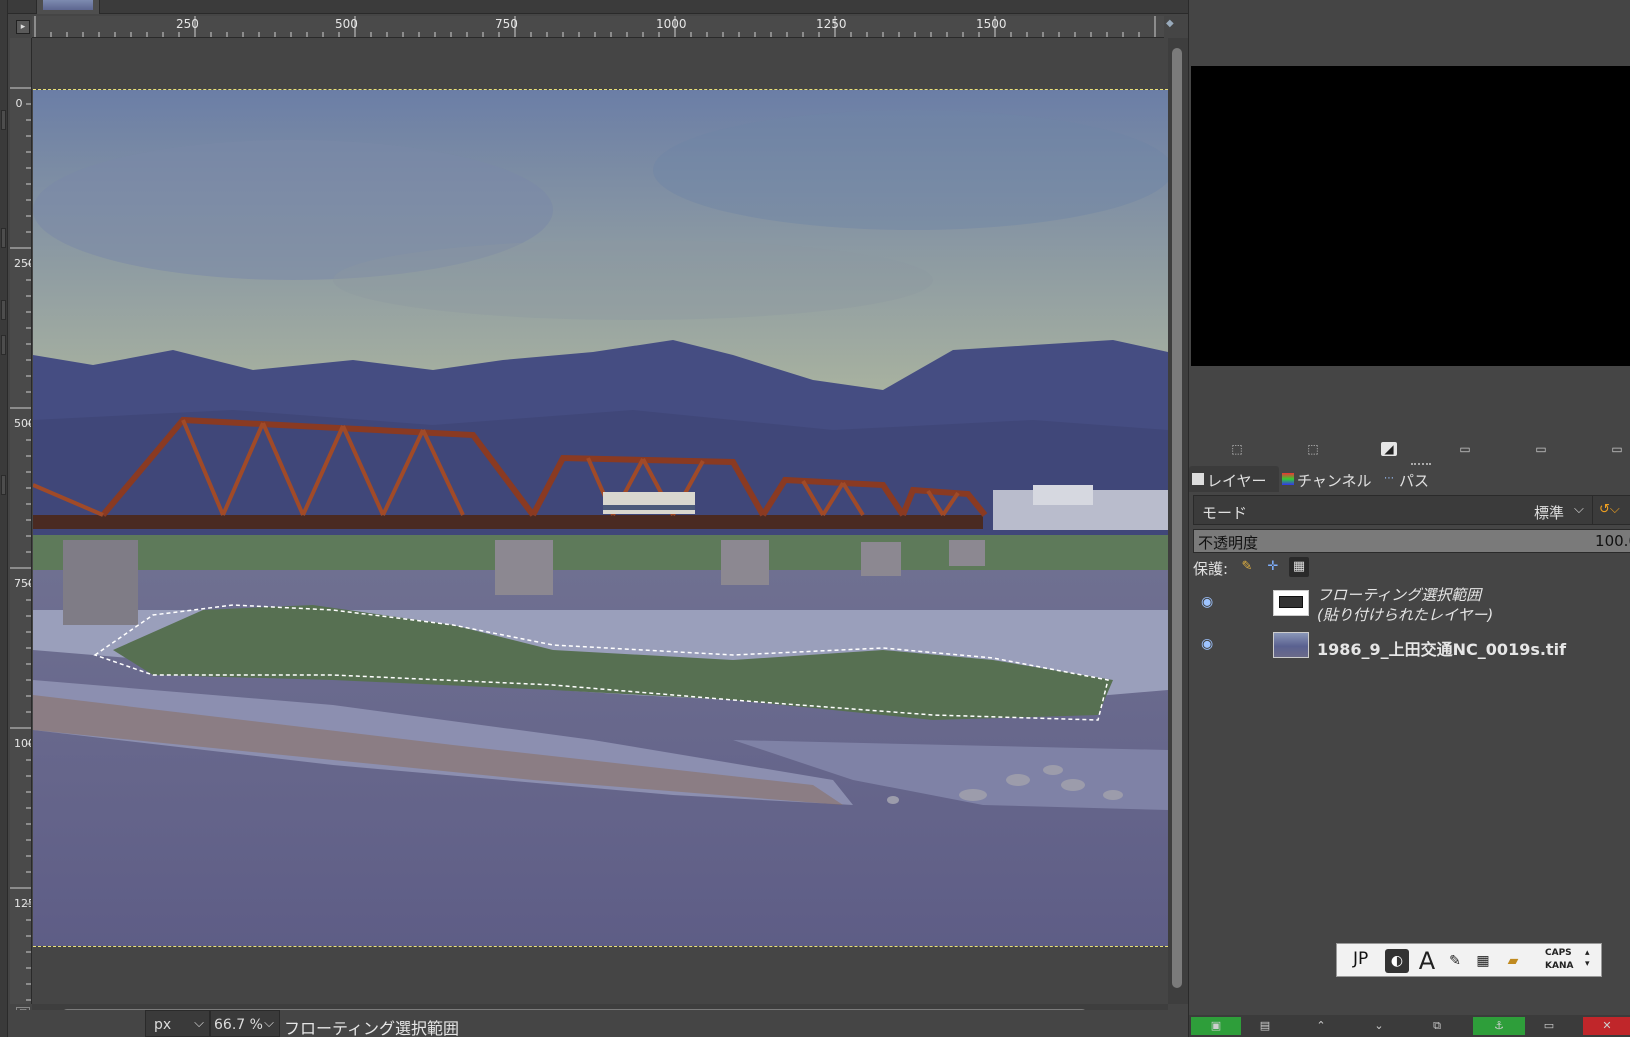  I want to click on lock-alpha-icon: ▦, so click(1299, 567).